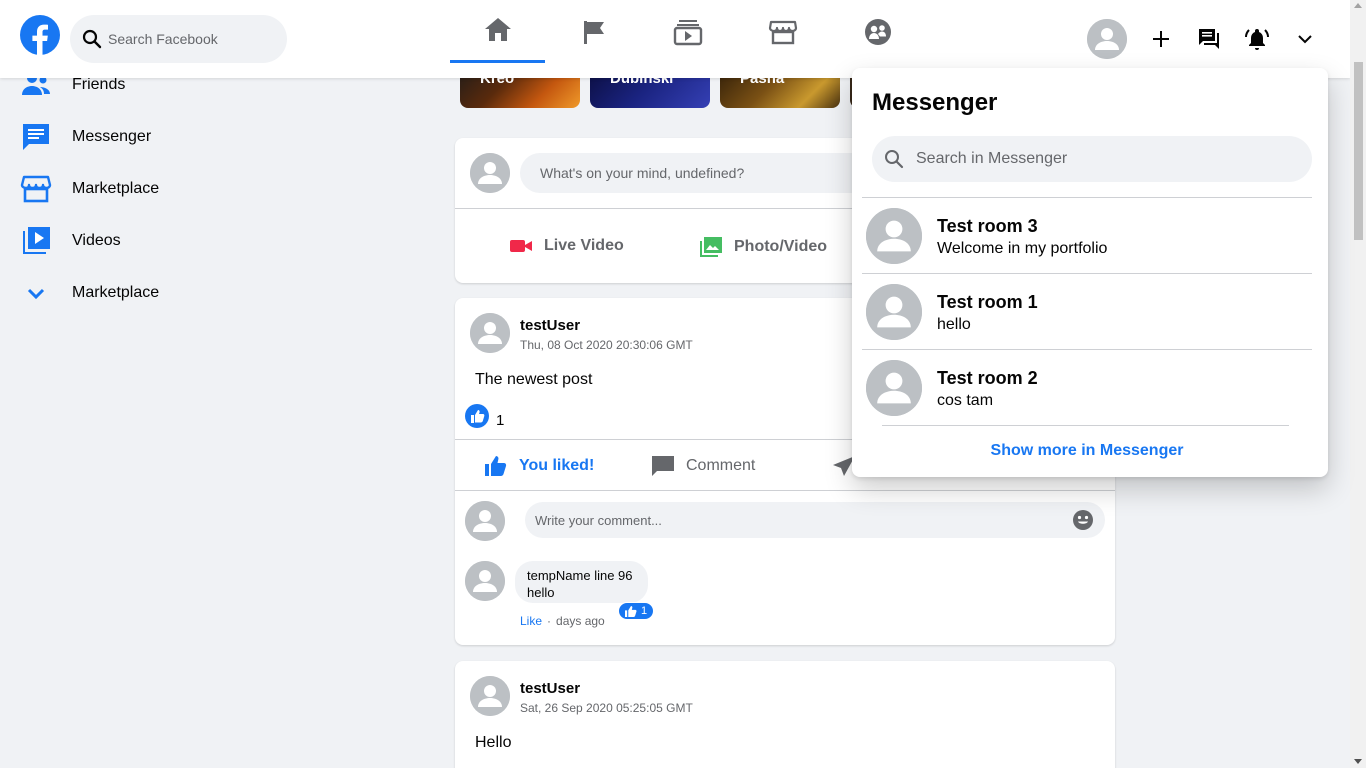 The image size is (1366, 768). I want to click on facebook-logo-icon, so click(40, 35).